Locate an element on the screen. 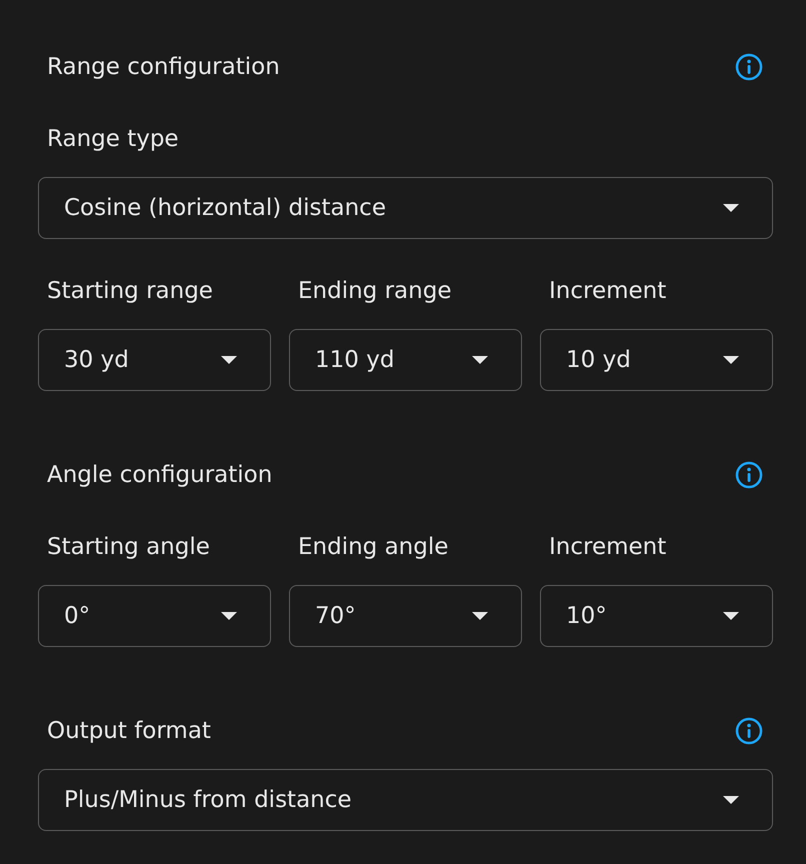  dropdown: 10° is located at coordinates (656, 616).